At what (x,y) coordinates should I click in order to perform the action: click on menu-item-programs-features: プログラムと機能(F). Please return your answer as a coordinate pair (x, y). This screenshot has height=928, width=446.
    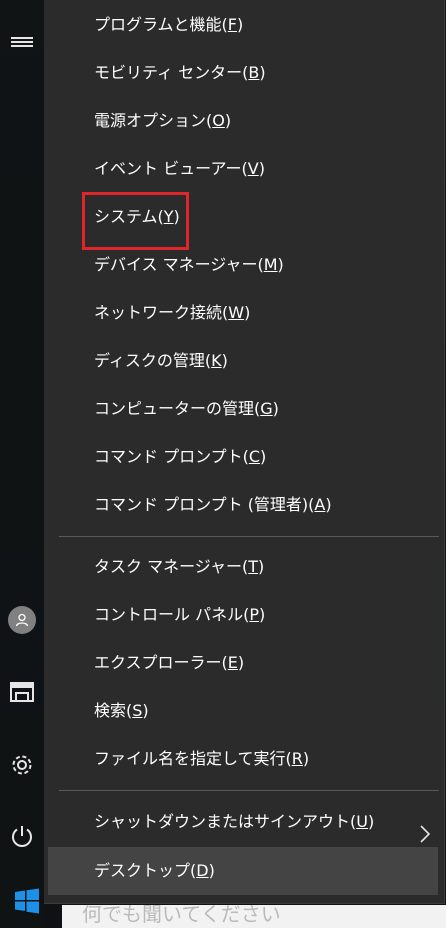
    Looking at the image, I should click on (244, 25).